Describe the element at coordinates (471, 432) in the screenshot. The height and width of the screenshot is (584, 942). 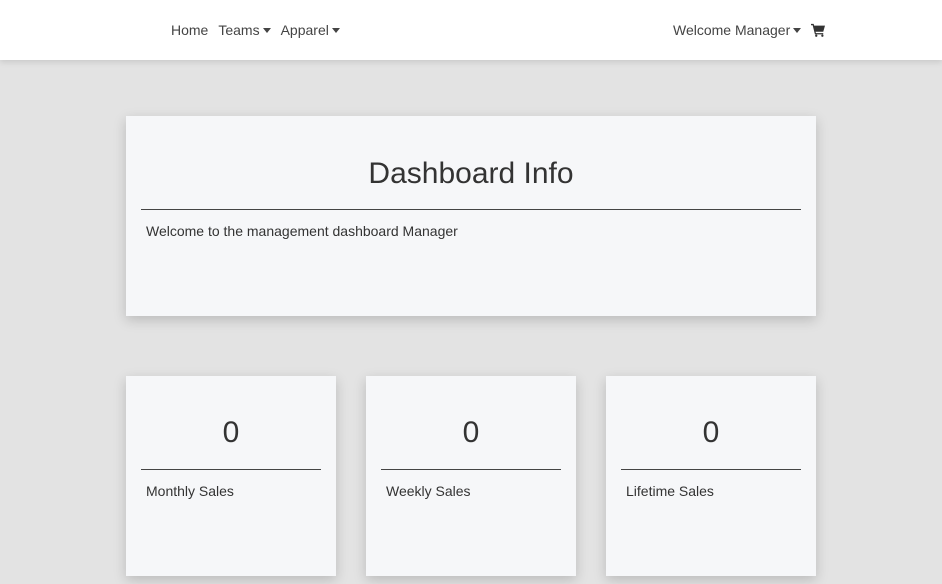
I see `weekly-sales-value: 0` at that location.